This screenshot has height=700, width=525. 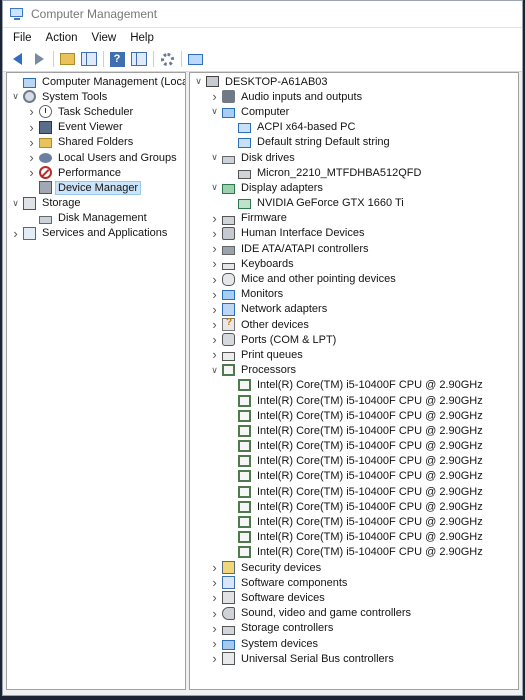 I want to click on tree-item-sound-video-and-game-controllers: › Sound, video and game controllers, so click(x=354, y=613).